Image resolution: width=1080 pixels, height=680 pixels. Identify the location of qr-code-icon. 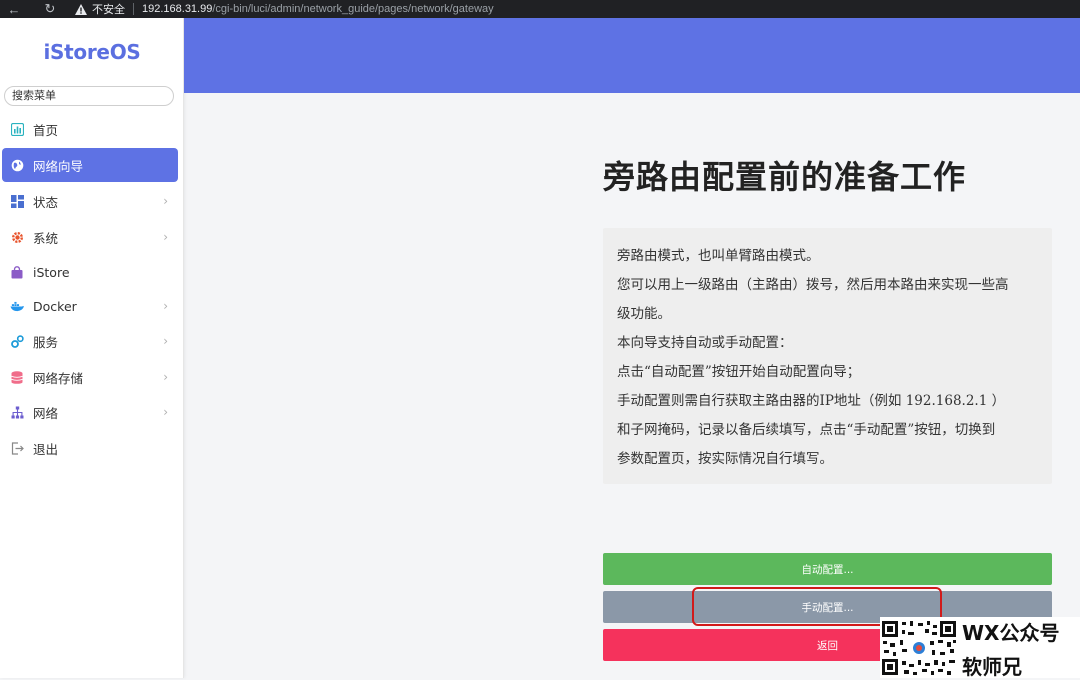
(919, 648).